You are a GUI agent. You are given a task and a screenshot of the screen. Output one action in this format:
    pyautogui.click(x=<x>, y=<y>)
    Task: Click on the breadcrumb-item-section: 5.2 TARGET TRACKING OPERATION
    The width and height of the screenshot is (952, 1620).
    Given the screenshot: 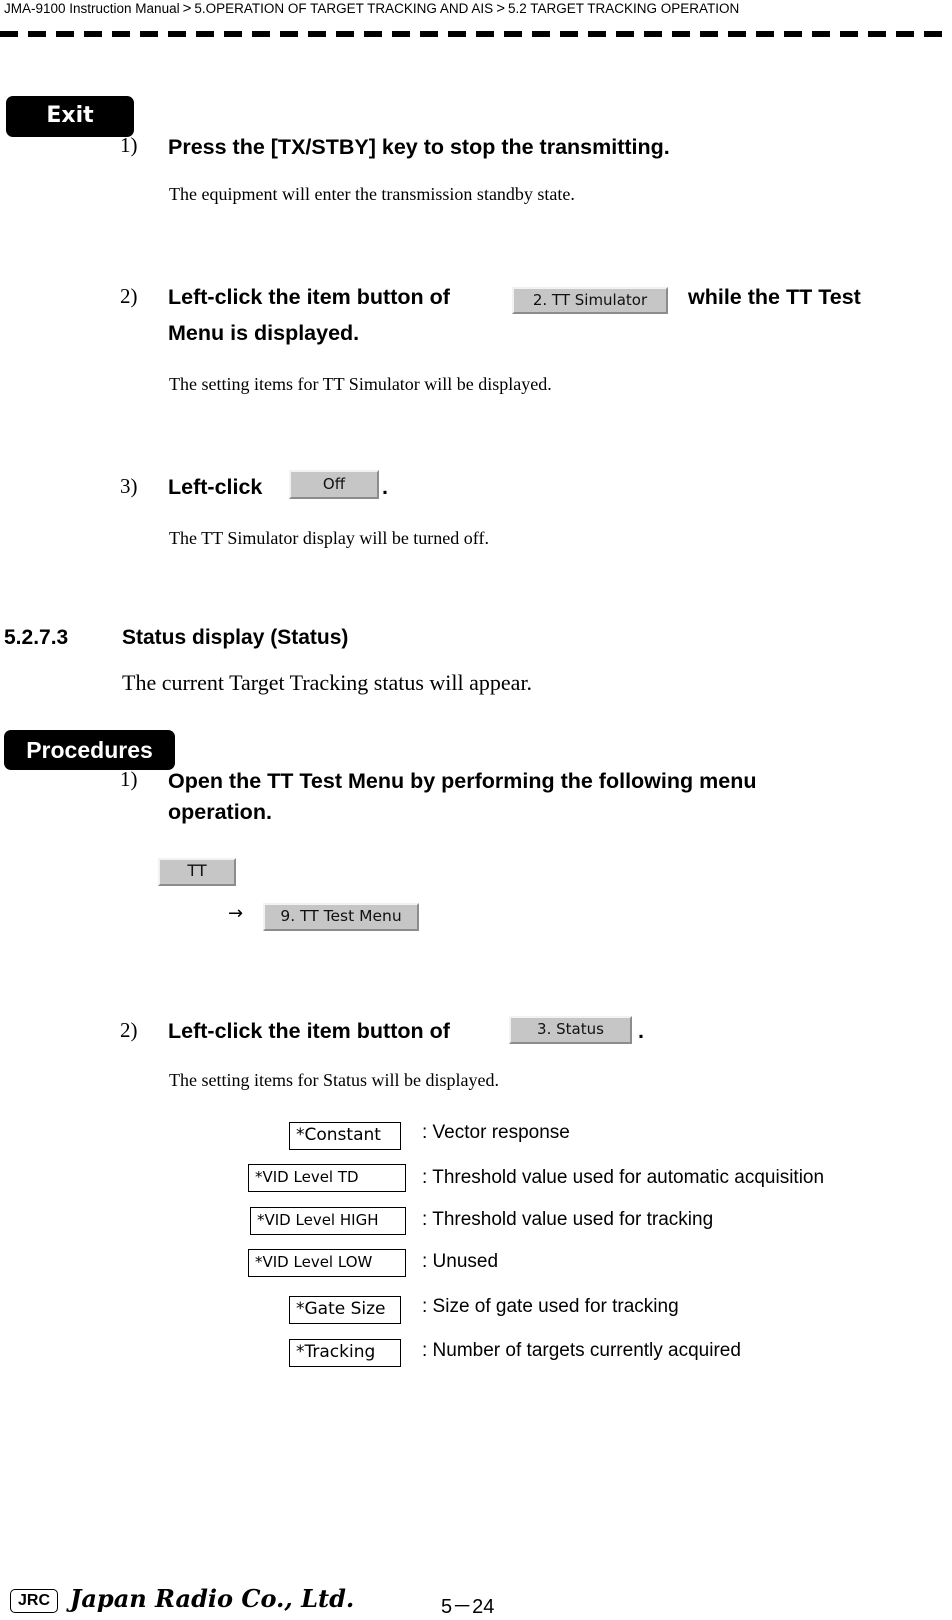 What is the action you would take?
    pyautogui.click(x=623, y=8)
    